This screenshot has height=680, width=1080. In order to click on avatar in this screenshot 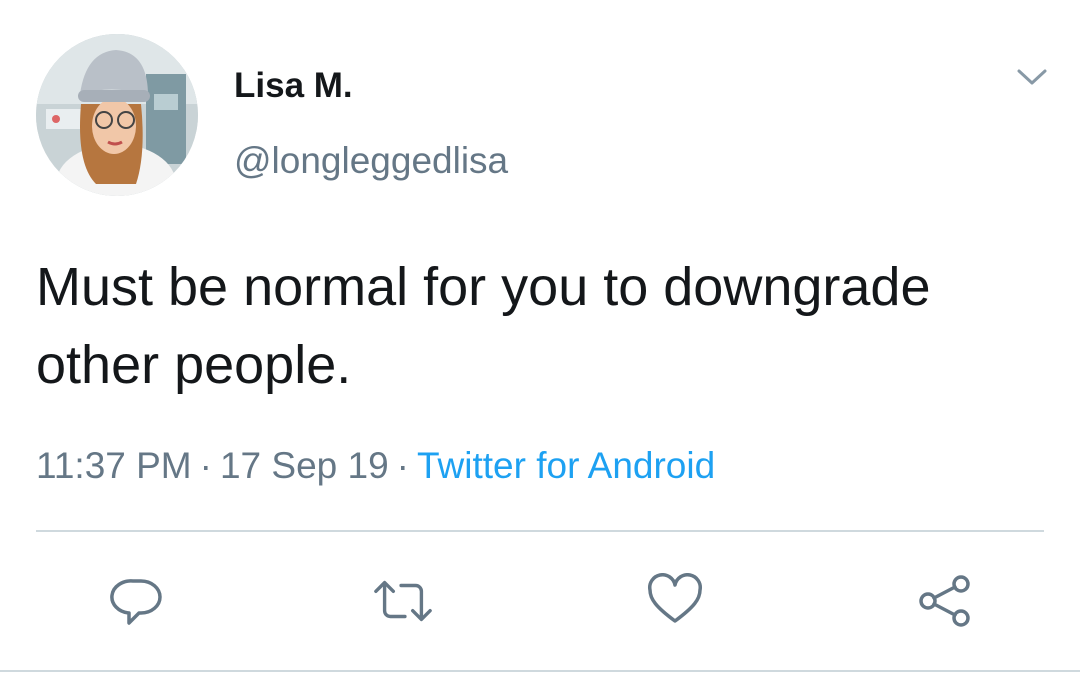, I will do `click(117, 115)`.